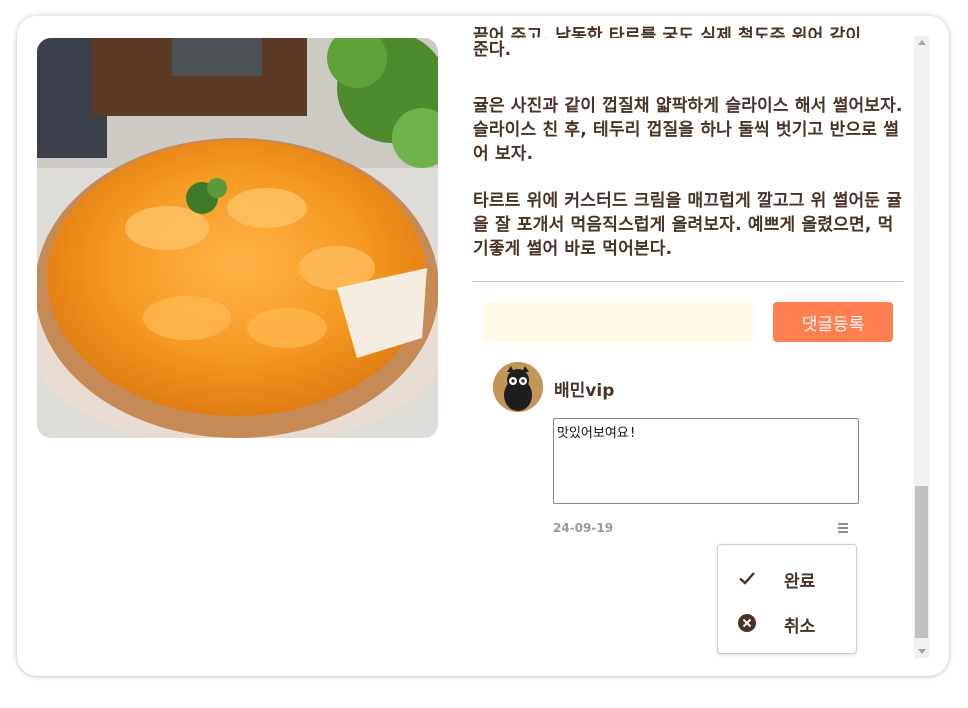  What do you see at coordinates (747, 623) in the screenshot?
I see `cancel-circle-icon` at bounding box center [747, 623].